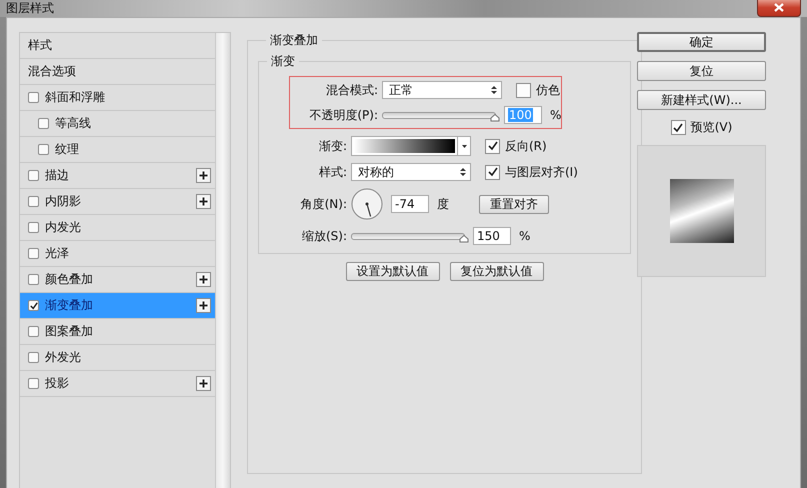  I want to click on default-button: 复位为默认值, so click(497, 271).